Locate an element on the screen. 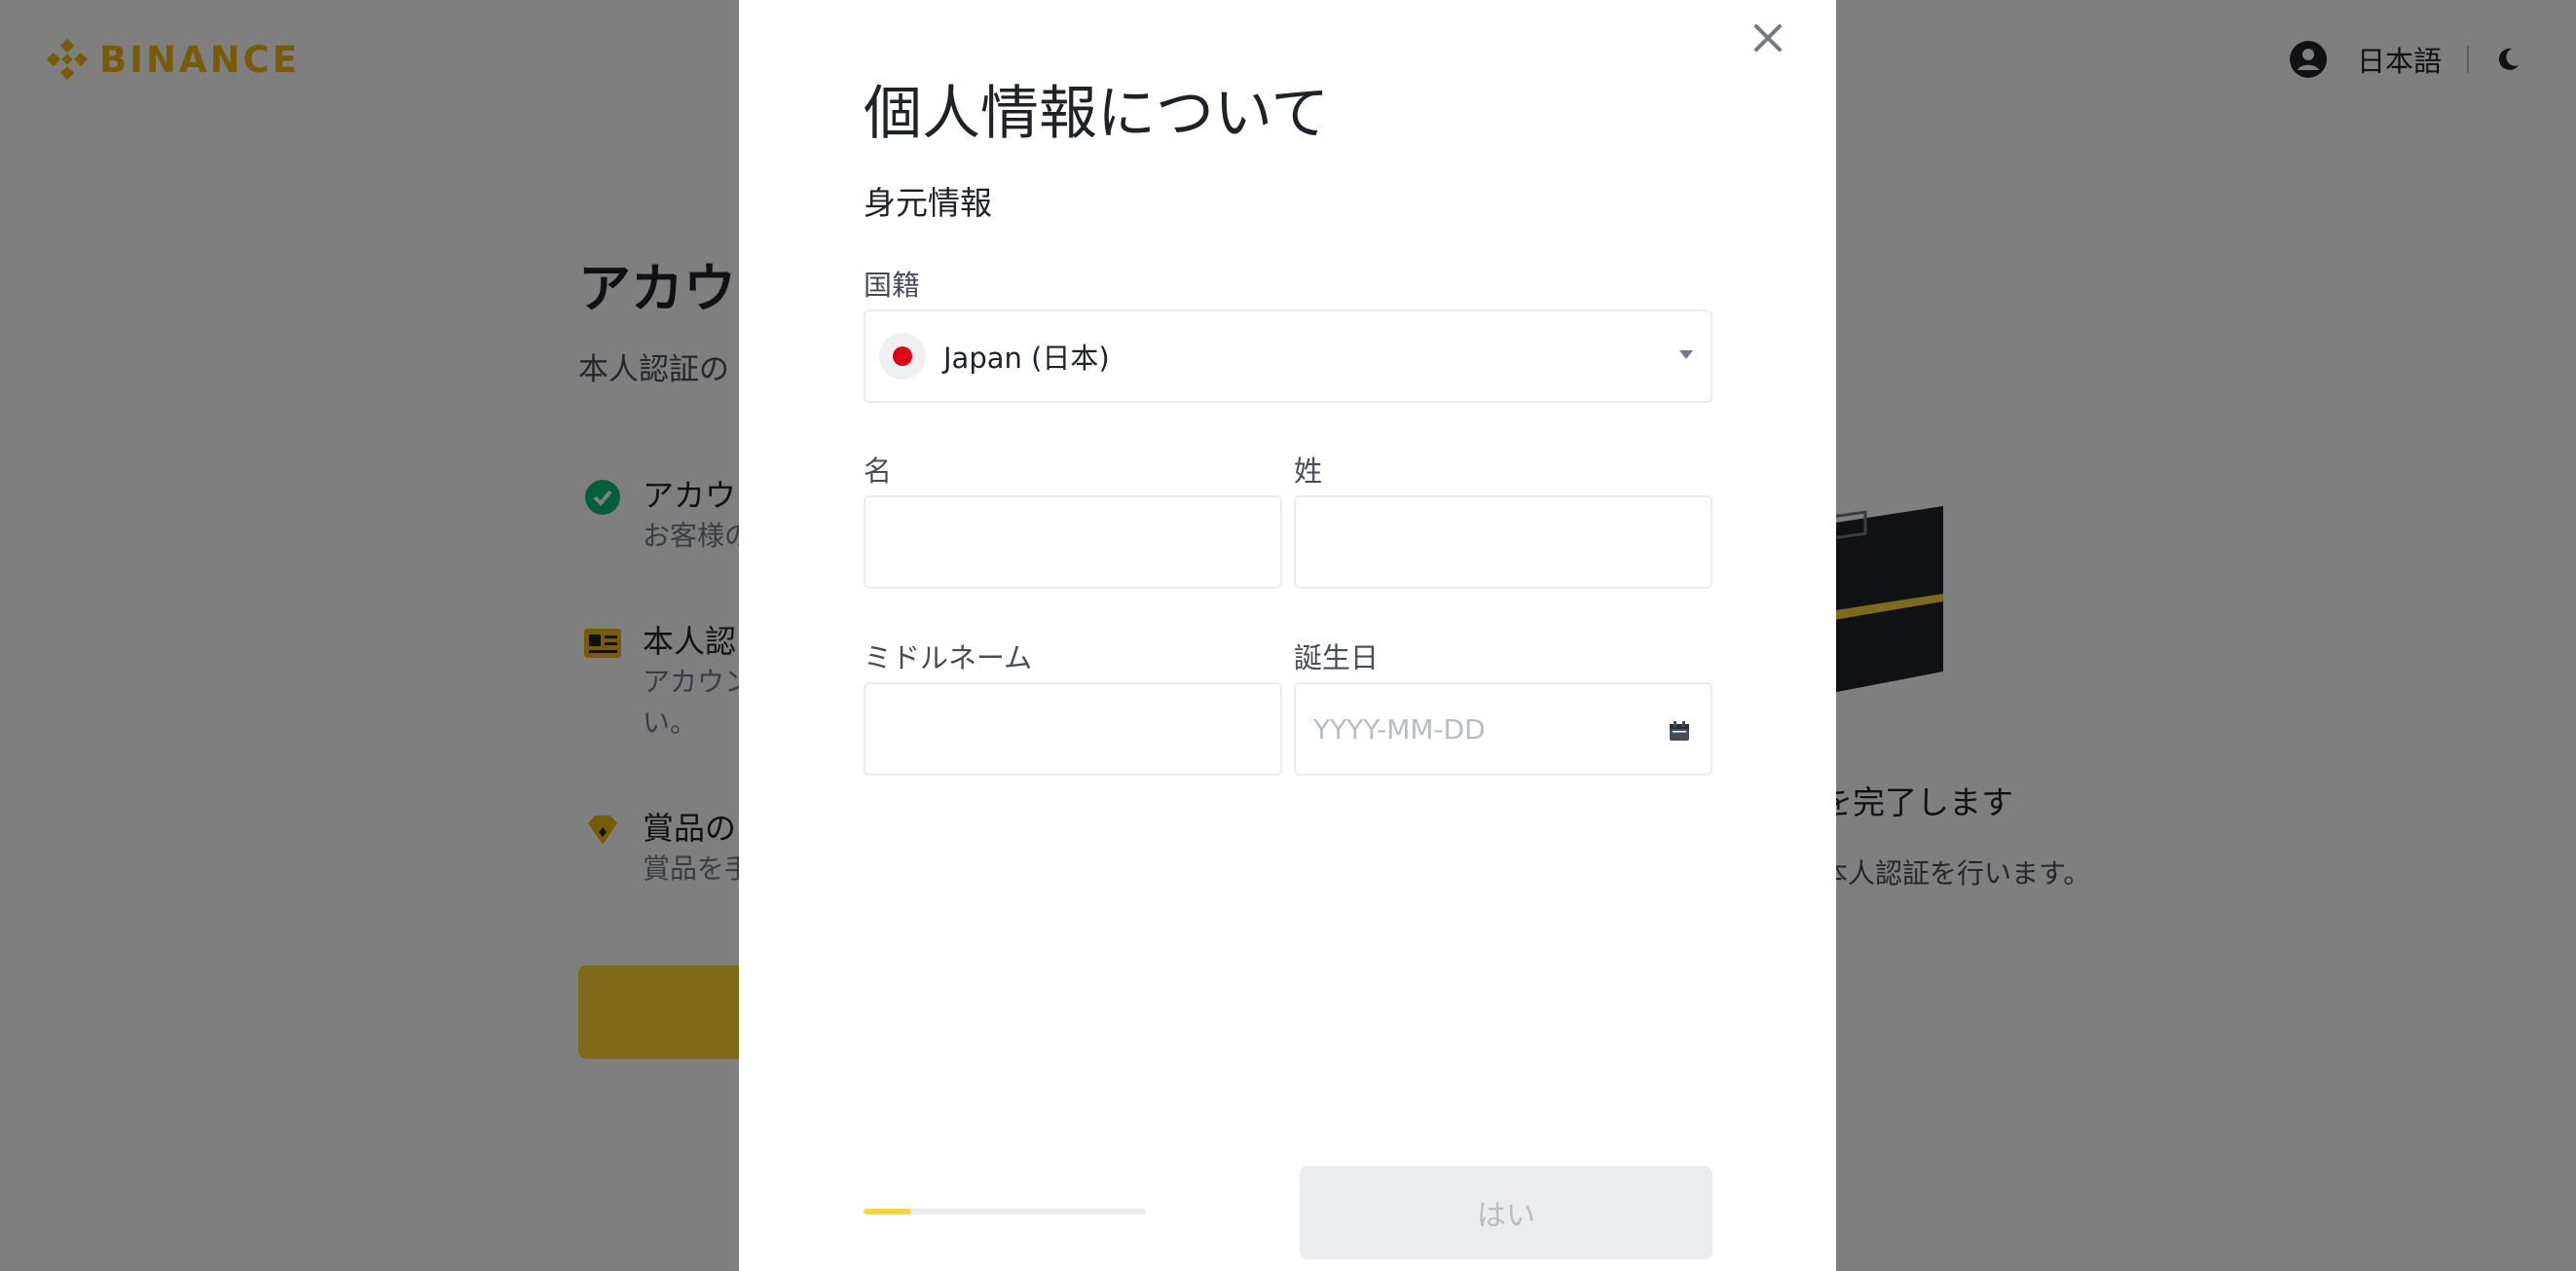 The width and height of the screenshot is (2576, 1271). last-name-field is located at coordinates (1503, 542).